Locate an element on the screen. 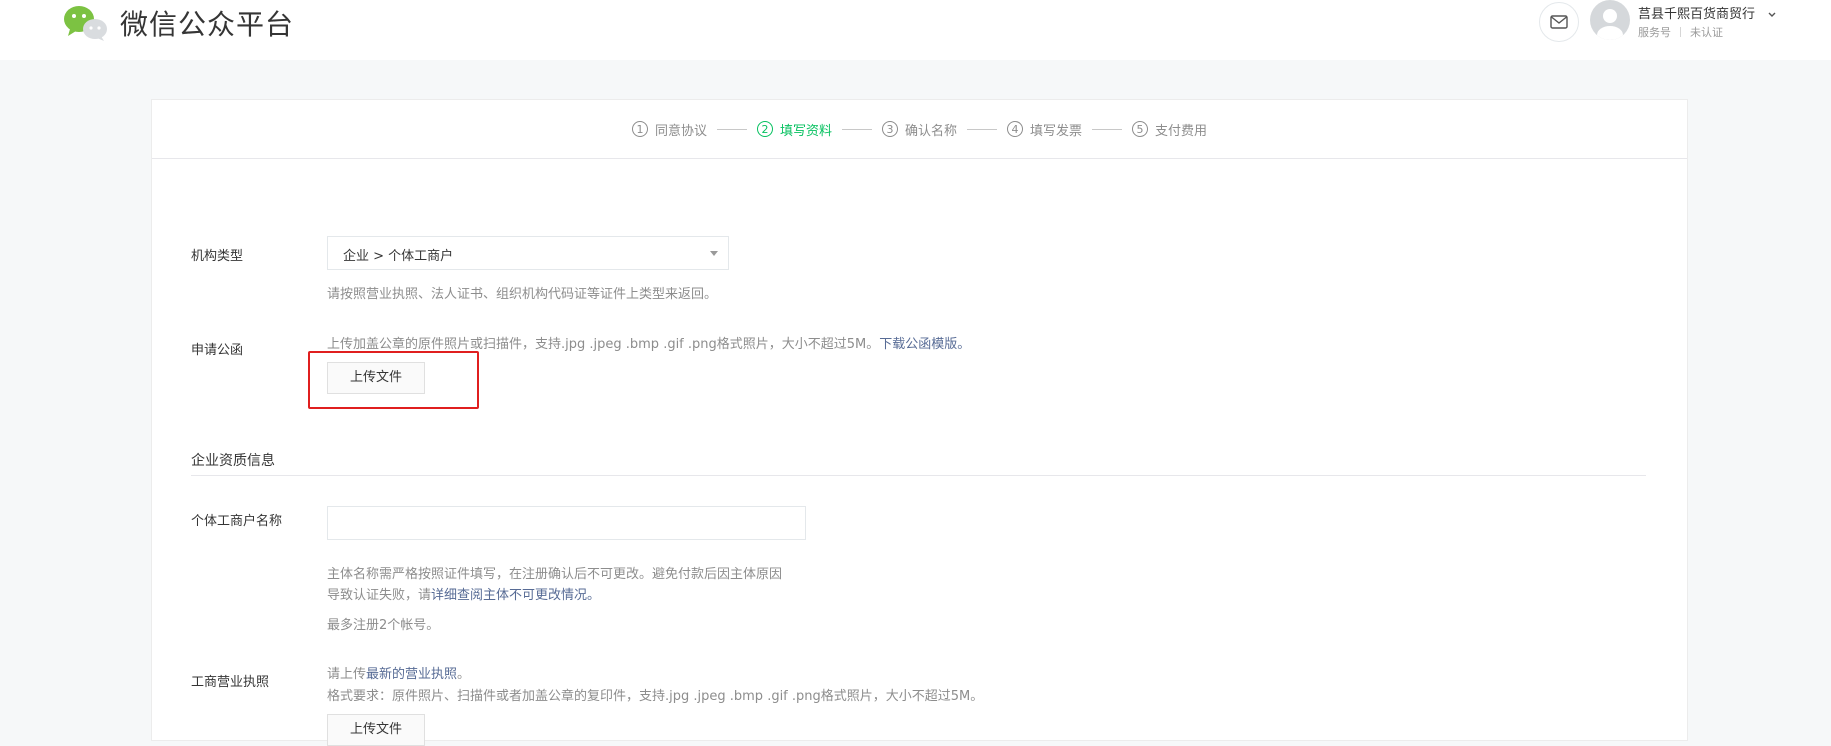 The width and height of the screenshot is (1831, 746). step-label: 同意协议 is located at coordinates (680, 131).